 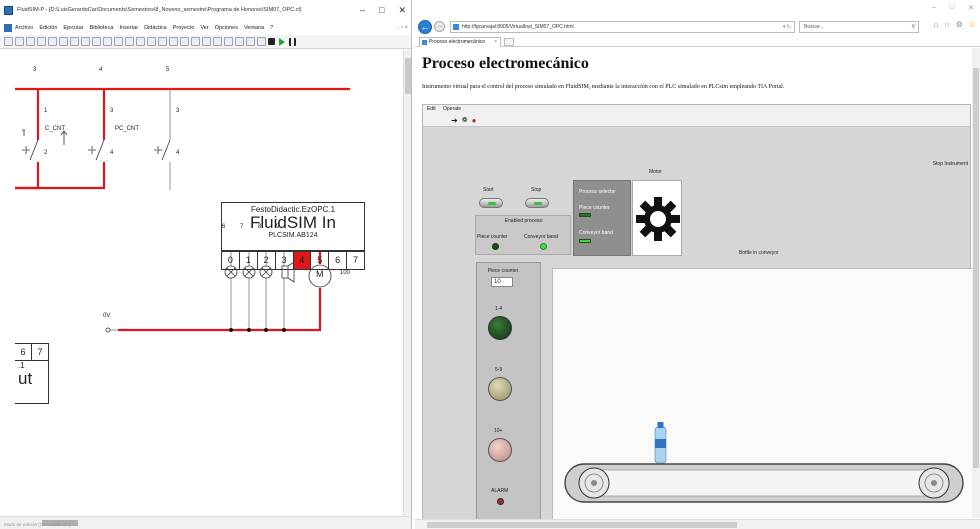 What do you see at coordinates (8, 41) in the screenshot?
I see `new-file-icon` at bounding box center [8, 41].